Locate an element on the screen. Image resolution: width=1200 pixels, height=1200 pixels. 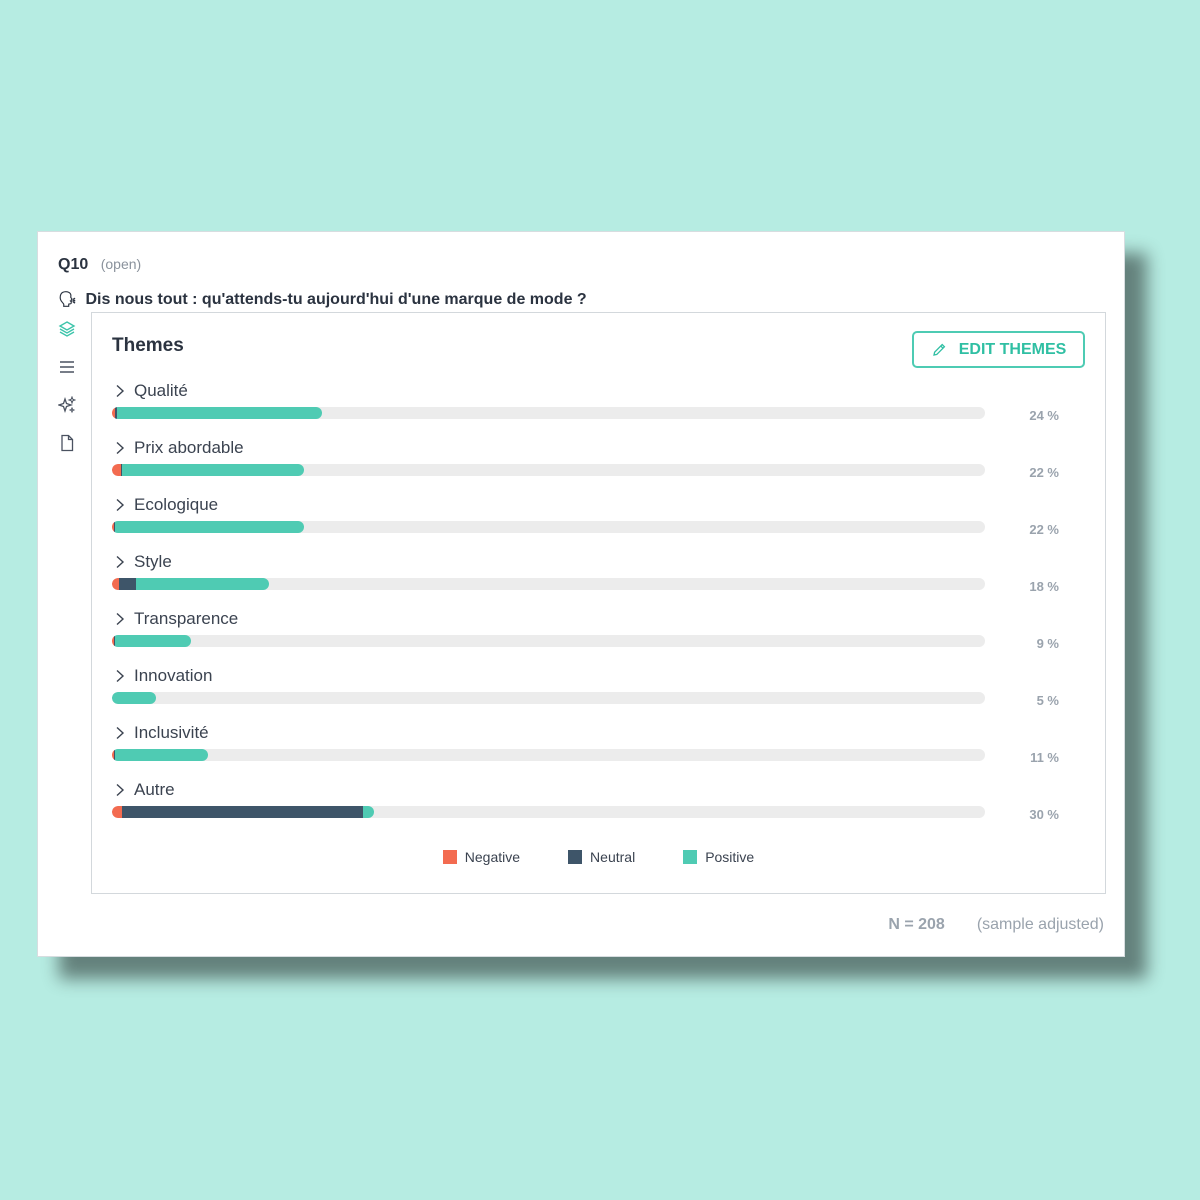
layers-icon is located at coordinates (67, 329).